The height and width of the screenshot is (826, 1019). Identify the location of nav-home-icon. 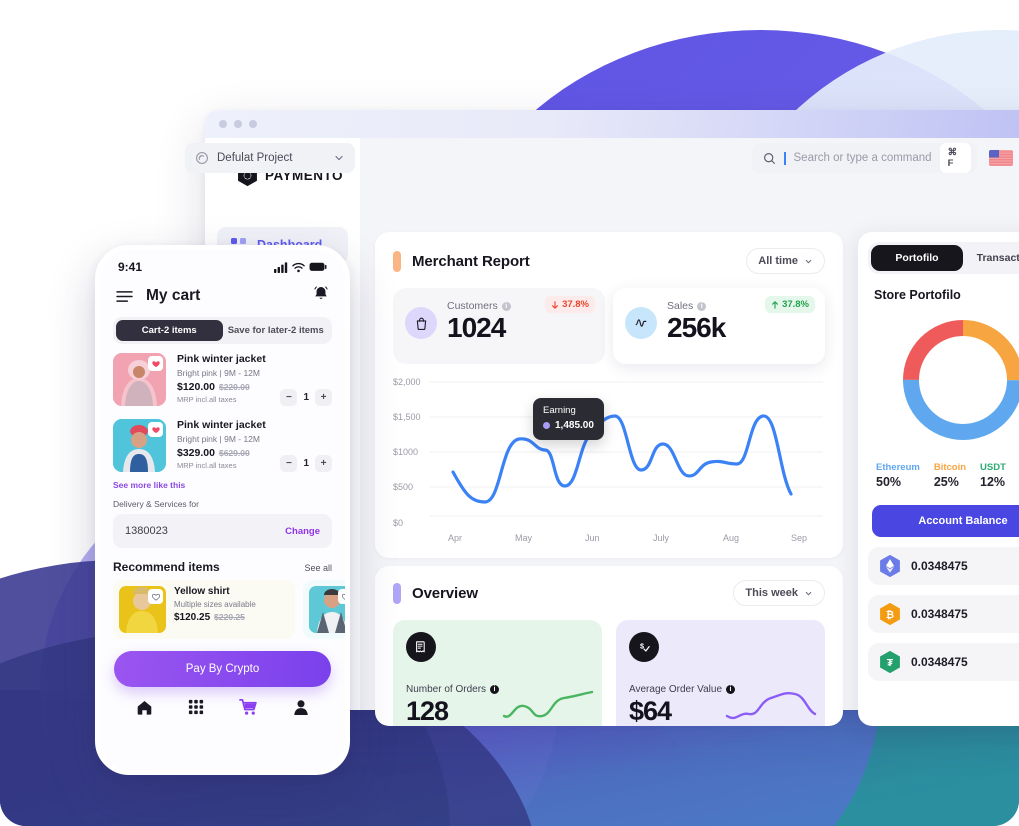
(144, 710).